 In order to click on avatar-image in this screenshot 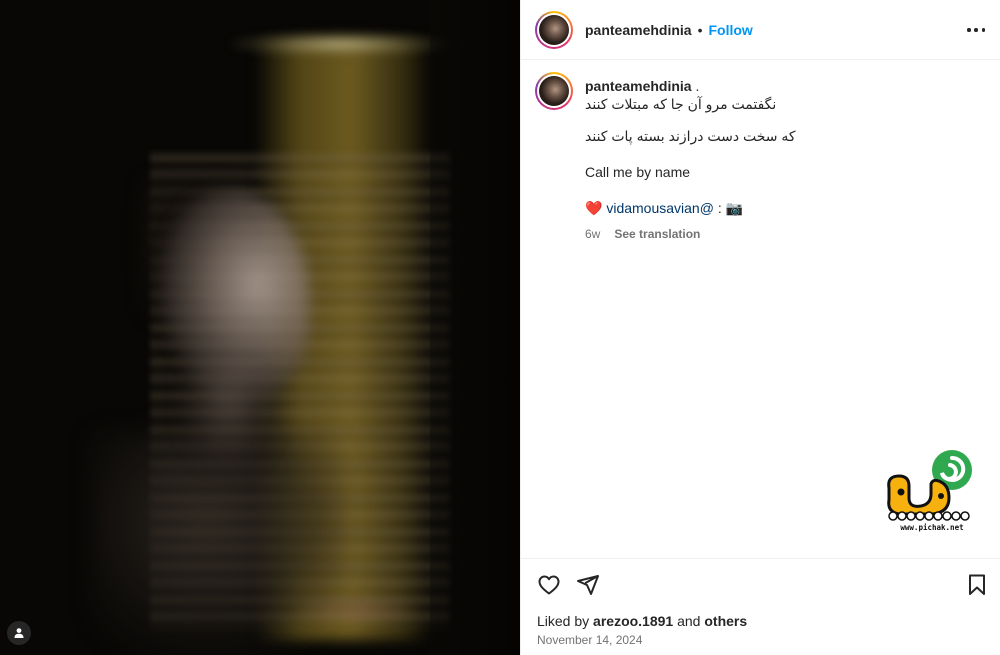, I will do `click(554, 29)`.